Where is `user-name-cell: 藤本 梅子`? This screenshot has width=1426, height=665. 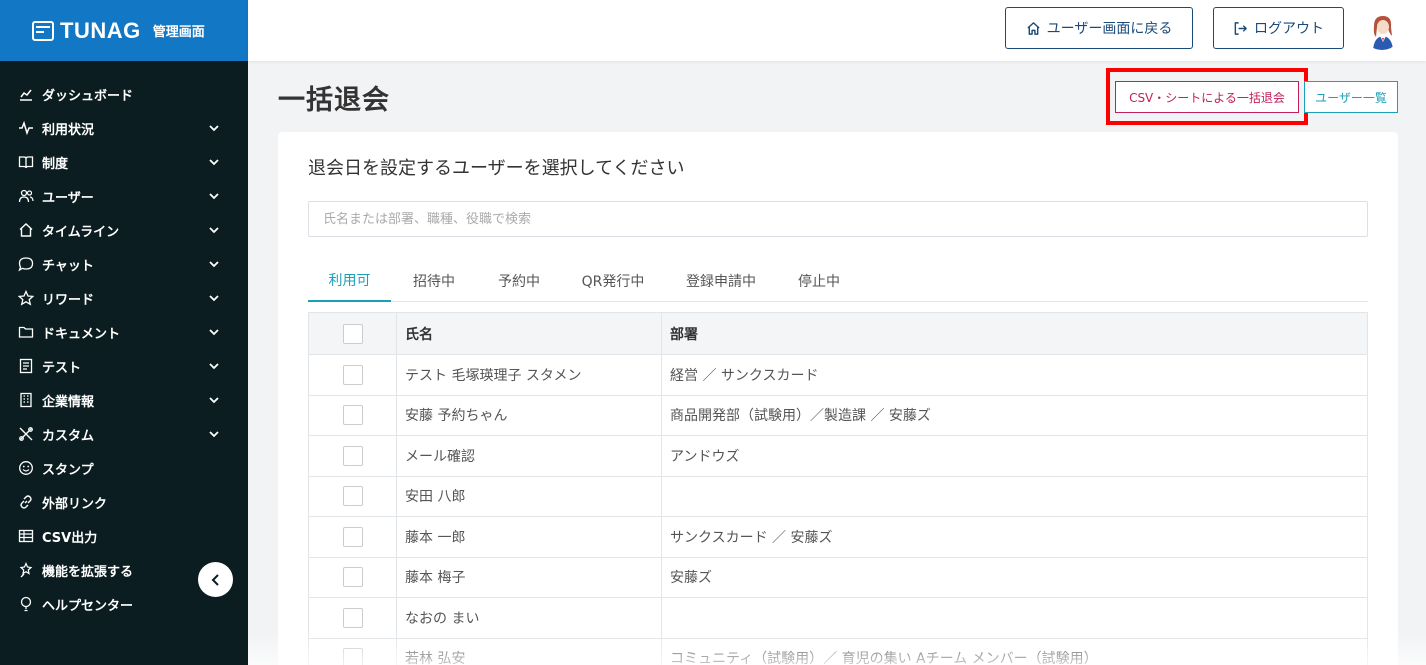 user-name-cell: 藤本 梅子 is located at coordinates (529, 577).